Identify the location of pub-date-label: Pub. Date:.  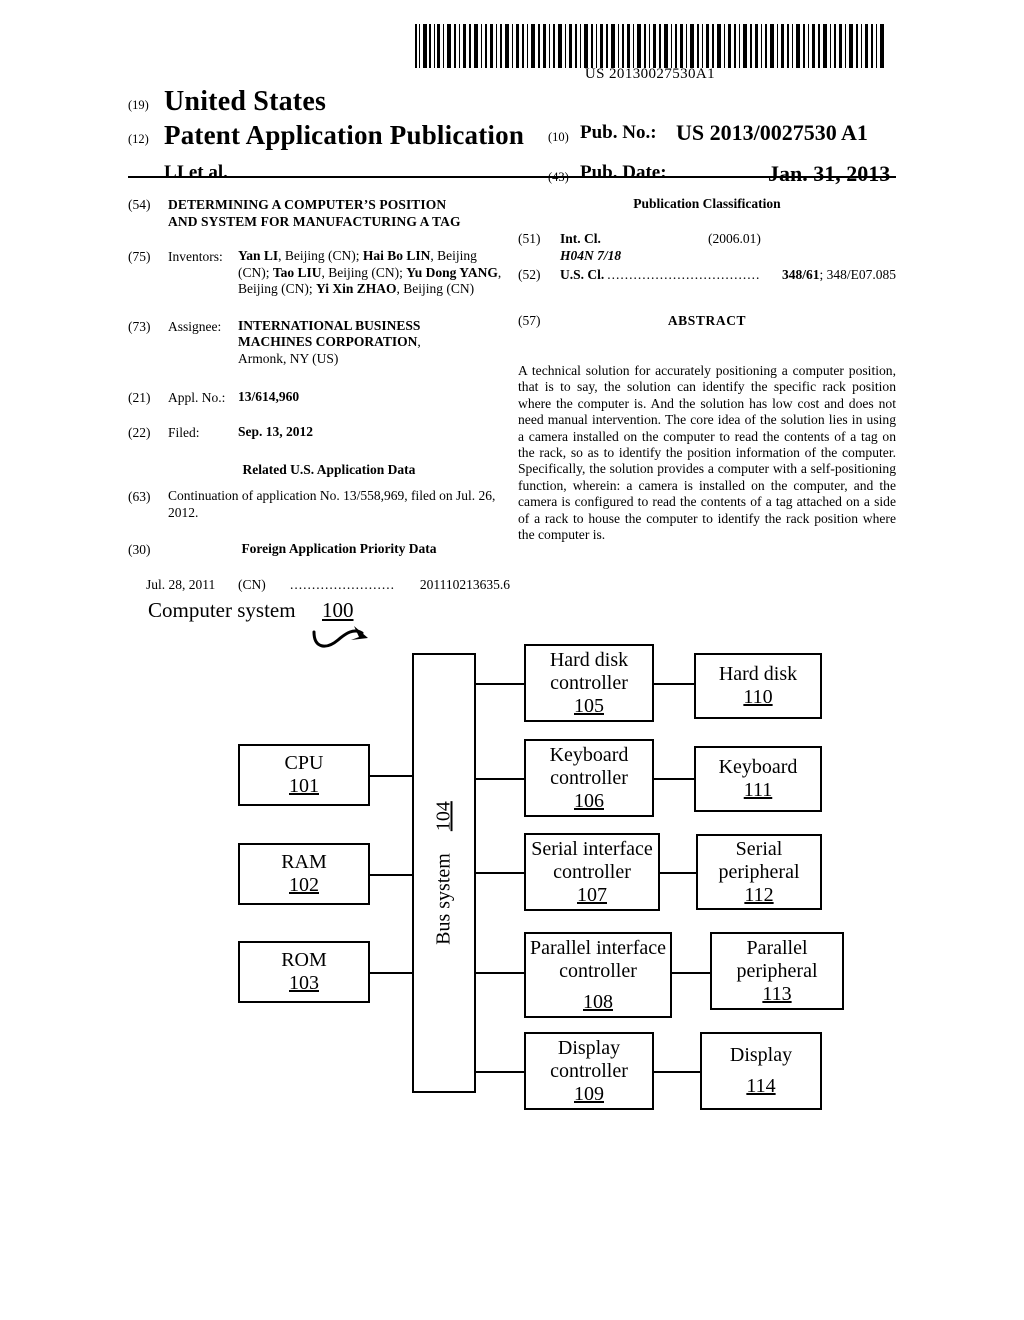
(623, 172).